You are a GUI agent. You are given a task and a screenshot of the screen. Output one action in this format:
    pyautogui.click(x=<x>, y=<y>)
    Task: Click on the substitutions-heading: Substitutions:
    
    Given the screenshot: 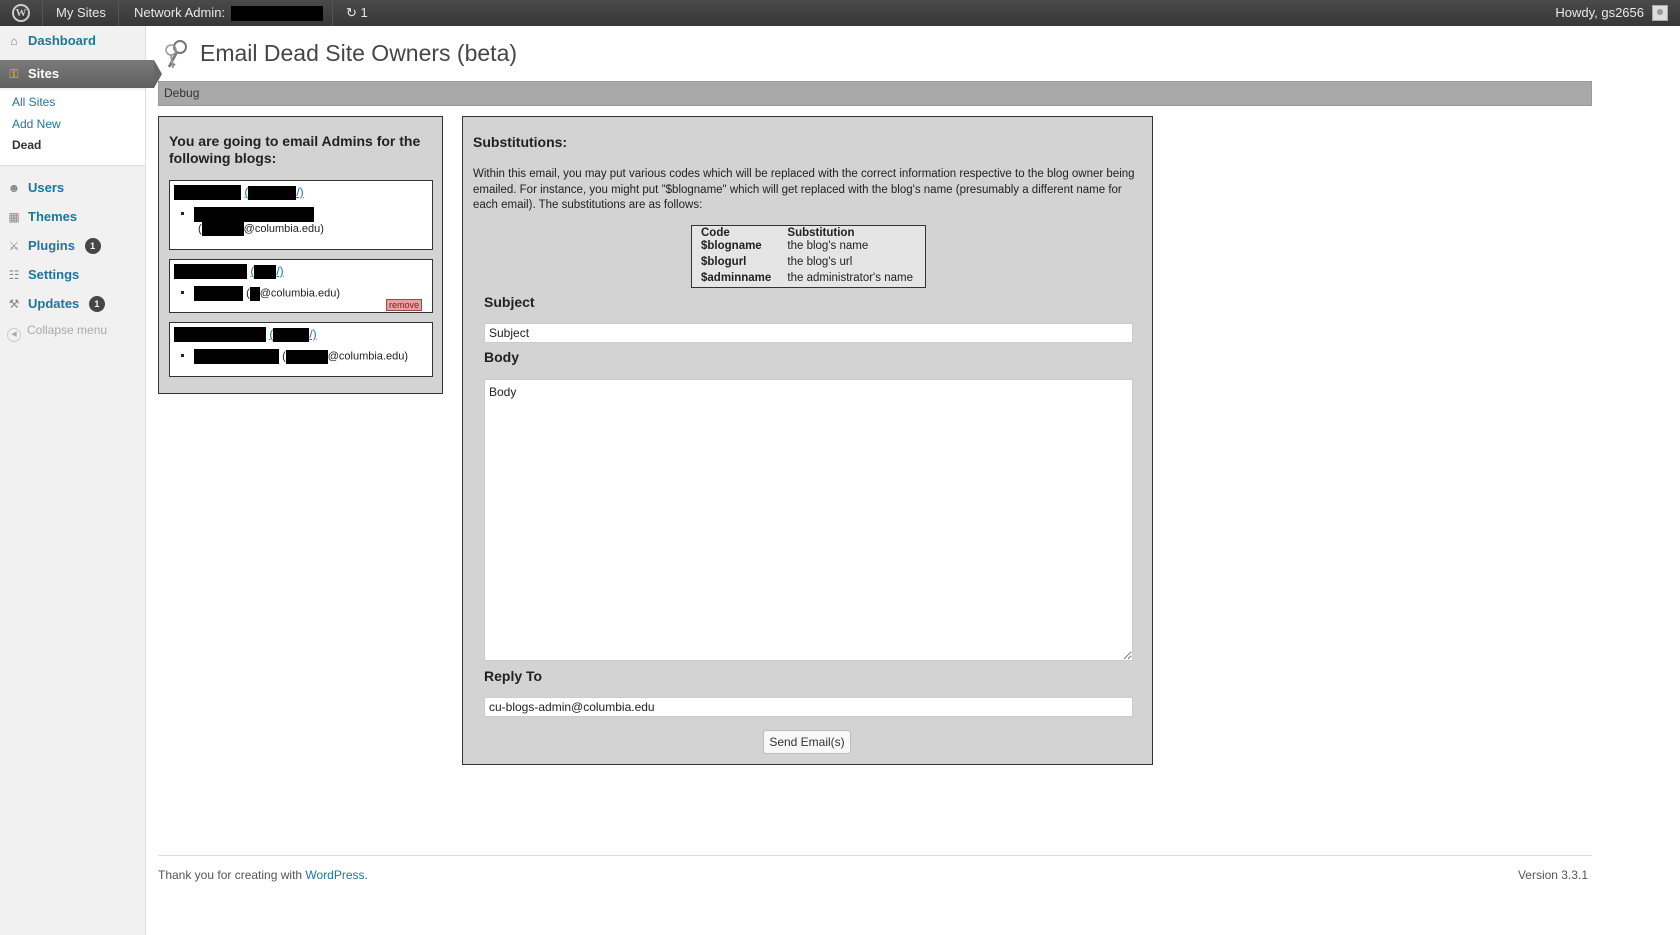 What is the action you would take?
    pyautogui.click(x=520, y=142)
    